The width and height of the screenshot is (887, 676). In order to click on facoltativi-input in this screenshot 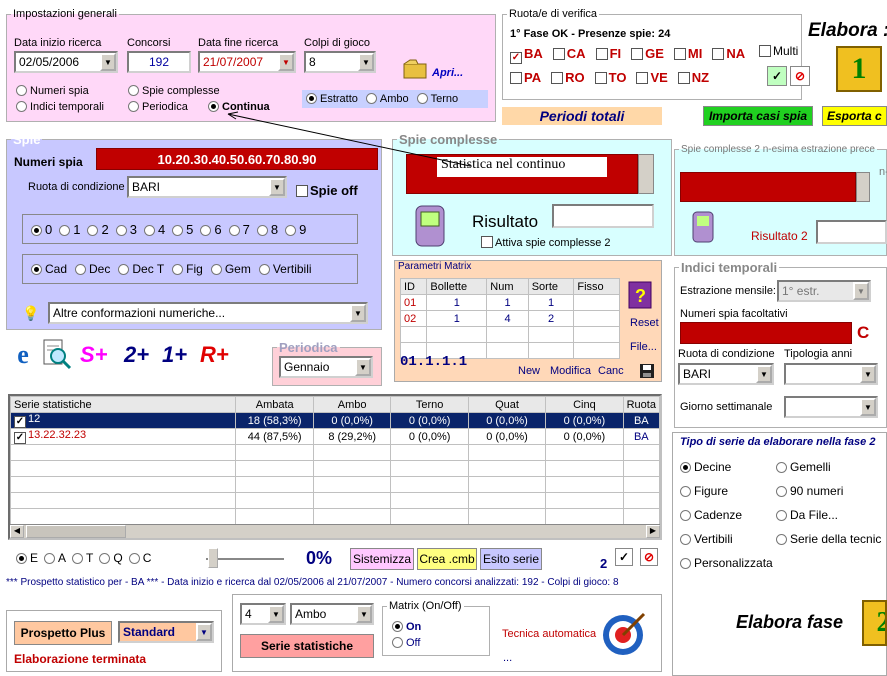, I will do `click(766, 333)`.